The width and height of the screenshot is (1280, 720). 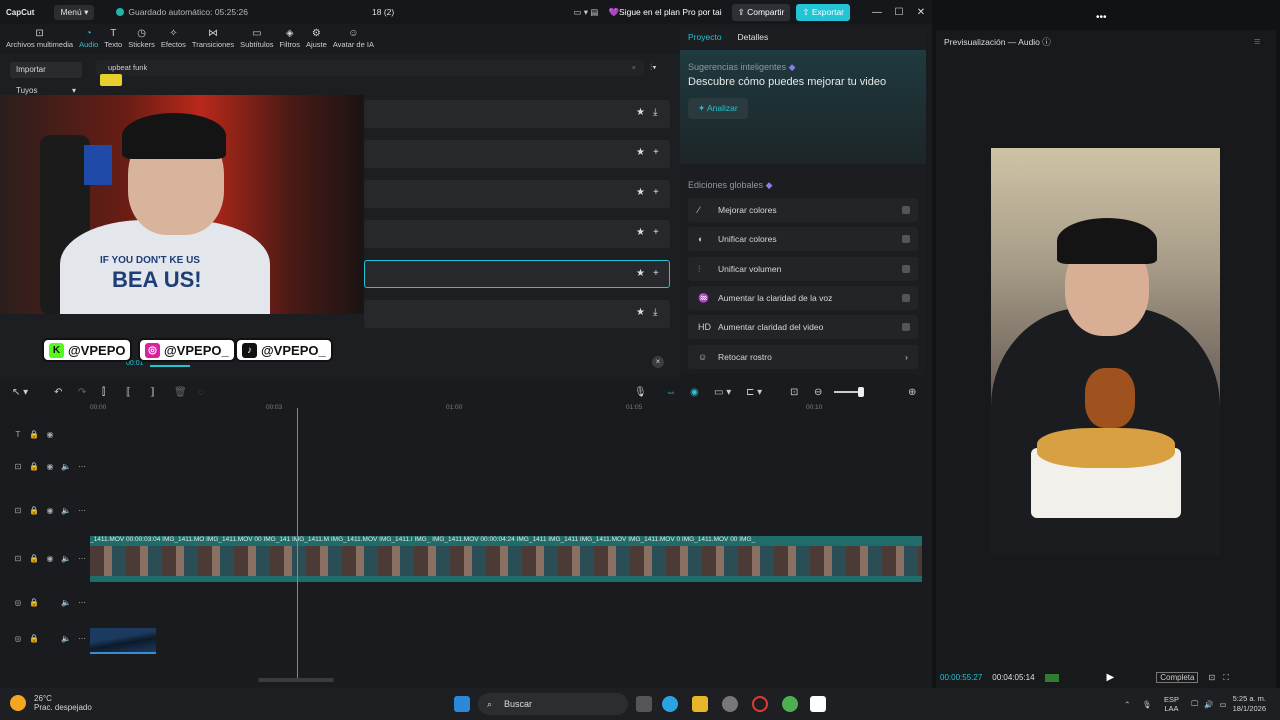 I want to click on share-button: ⇪ Compartir, so click(x=761, y=12).